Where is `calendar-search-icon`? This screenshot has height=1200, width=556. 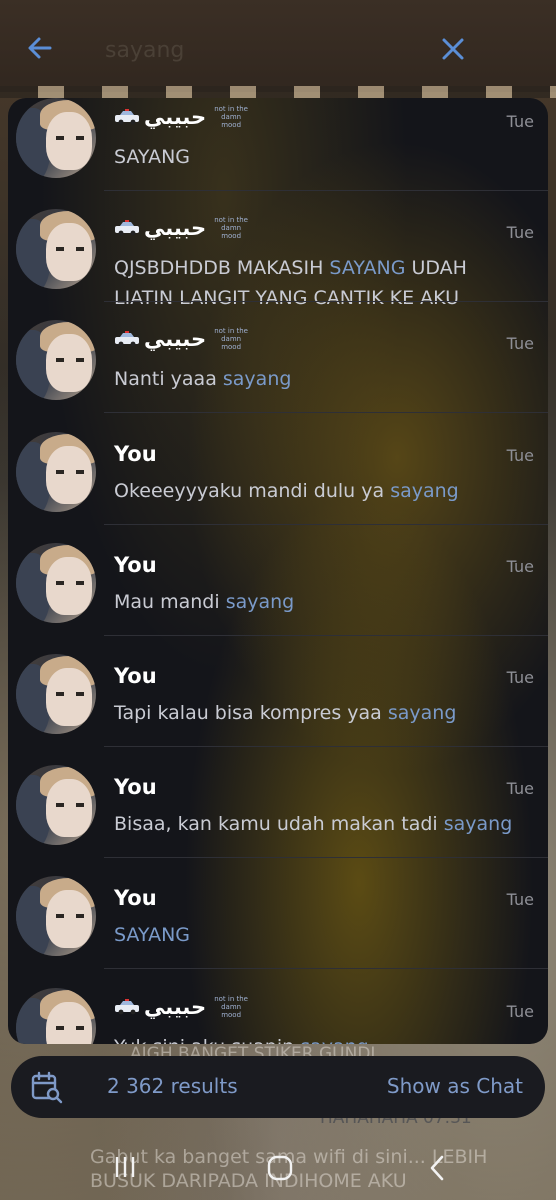
calendar-search-icon is located at coordinates (46, 1087).